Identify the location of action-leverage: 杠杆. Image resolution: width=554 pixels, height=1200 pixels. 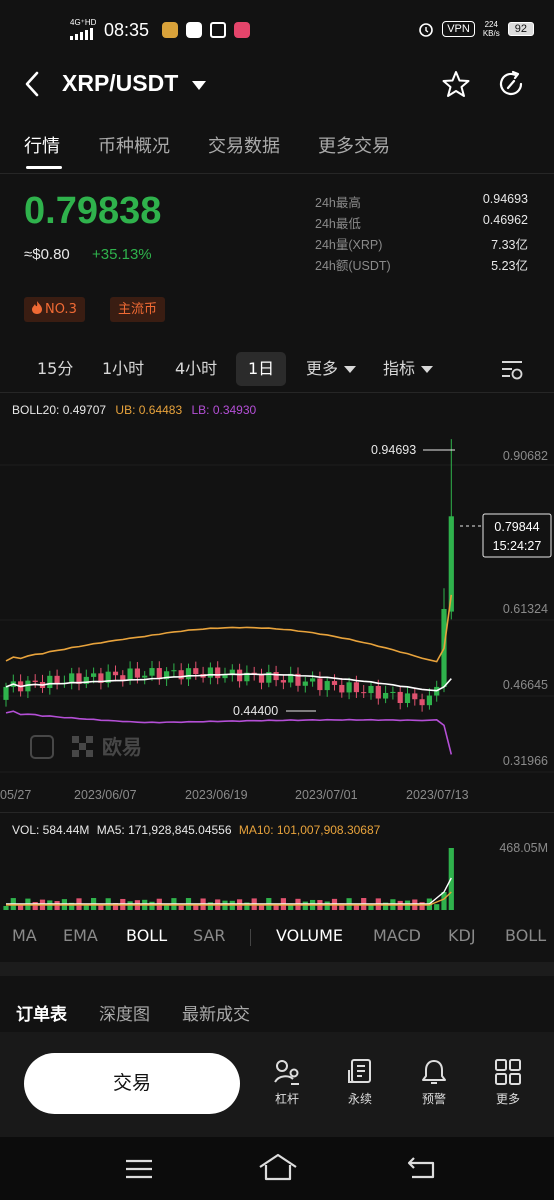
(287, 1082).